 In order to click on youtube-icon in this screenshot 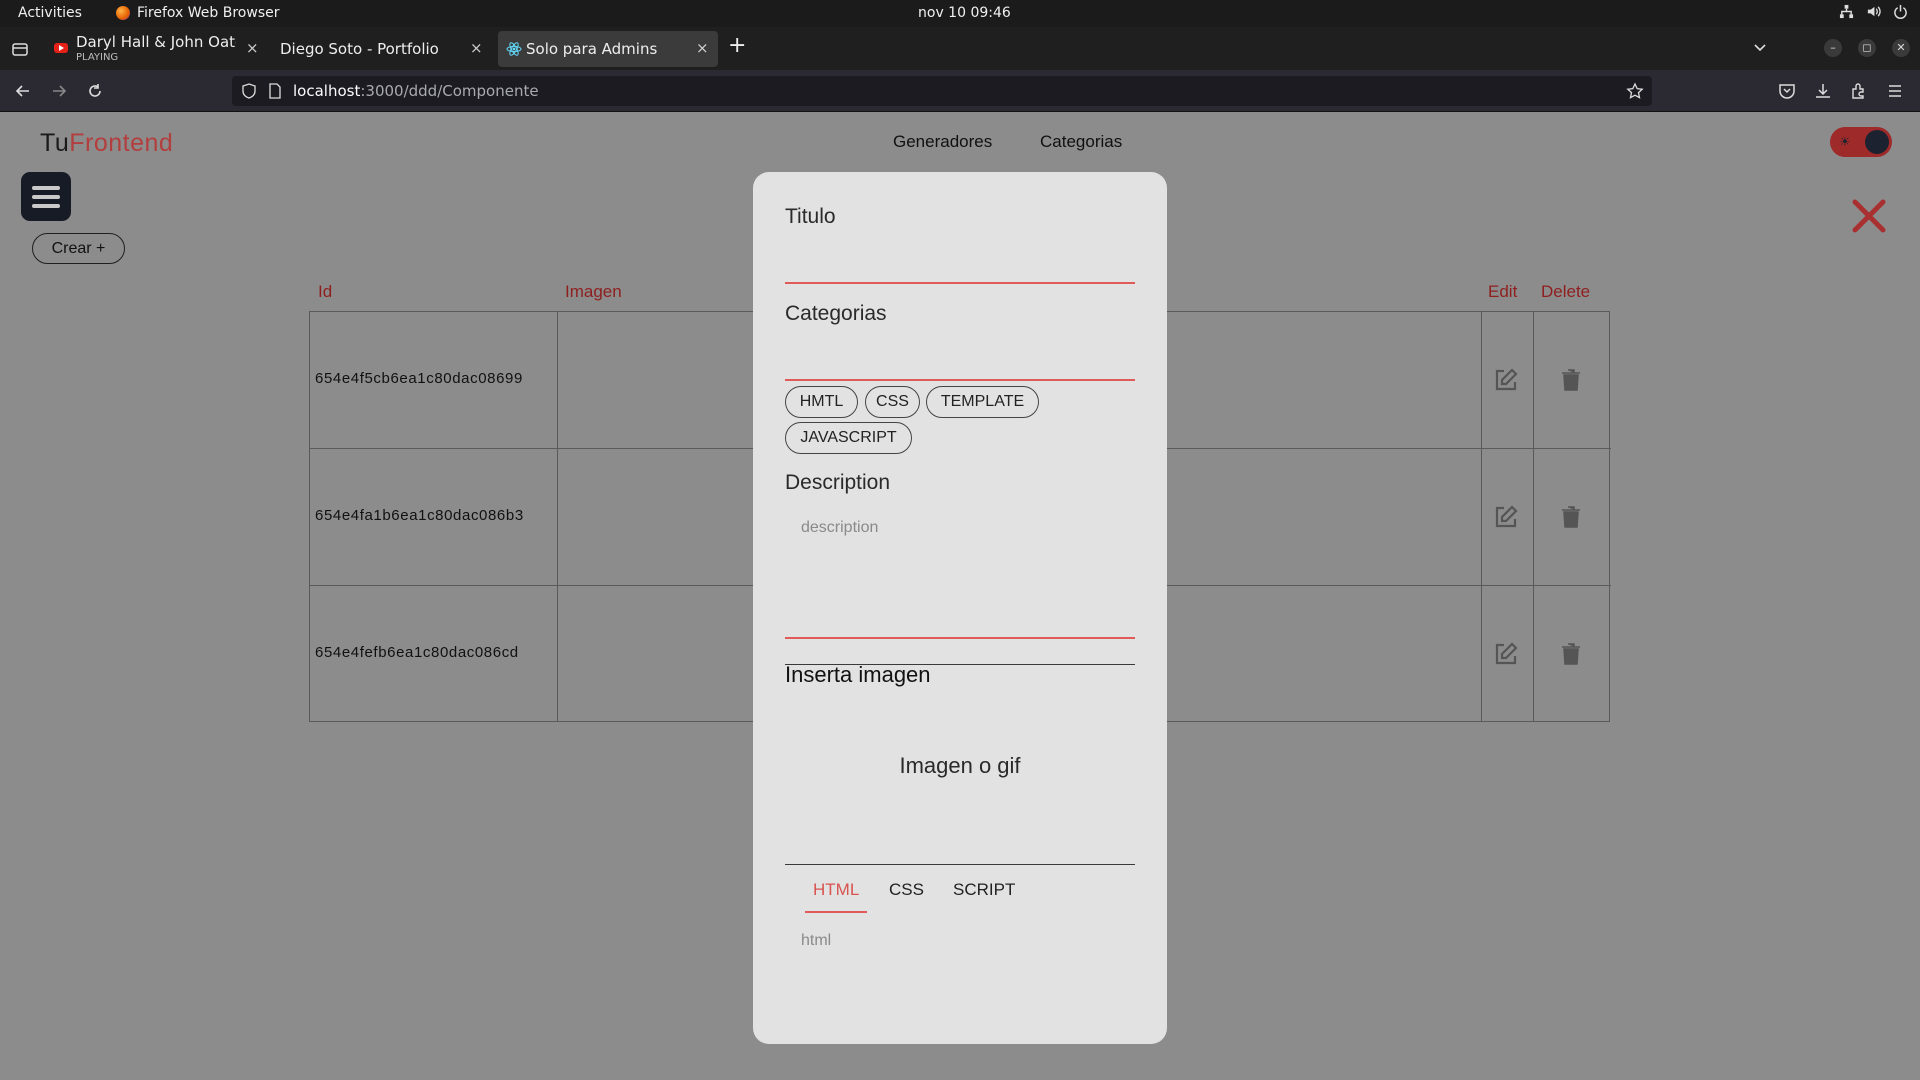, I will do `click(61, 48)`.